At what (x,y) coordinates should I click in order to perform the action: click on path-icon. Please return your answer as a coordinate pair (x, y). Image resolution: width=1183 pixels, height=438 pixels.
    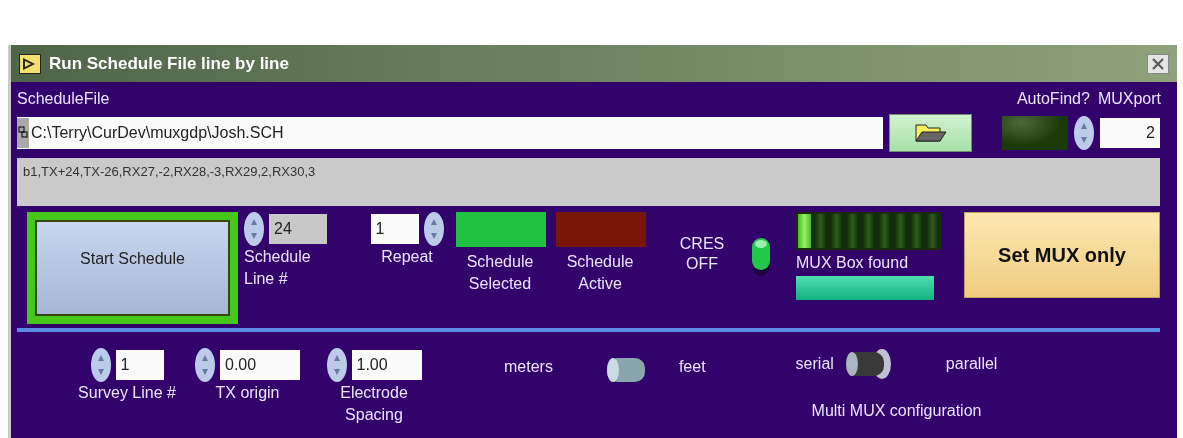
    Looking at the image, I should click on (23, 133).